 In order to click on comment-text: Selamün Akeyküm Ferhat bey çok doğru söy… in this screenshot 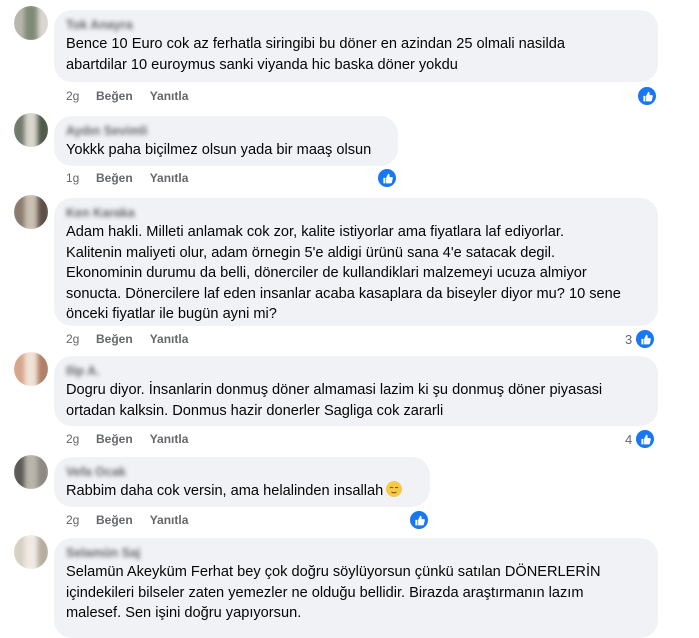, I will do `click(333, 592)`.